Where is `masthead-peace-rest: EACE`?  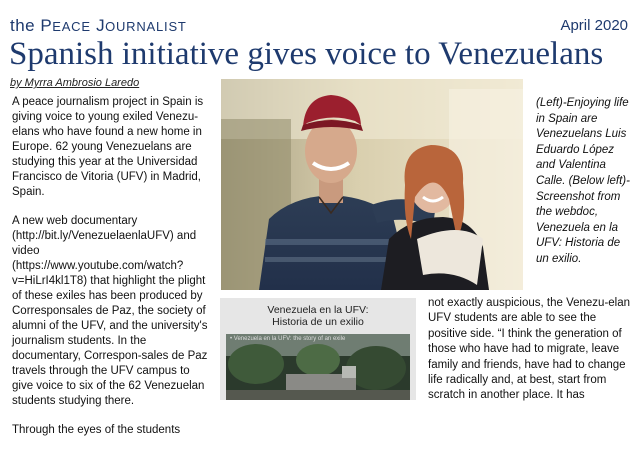 masthead-peace-rest: EACE is located at coordinates (71, 26).